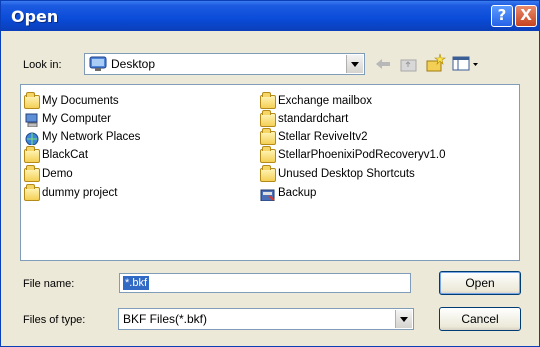 This screenshot has width=540, height=347. I want to click on file-type-value: BKF Files(*.bkf), so click(165, 319).